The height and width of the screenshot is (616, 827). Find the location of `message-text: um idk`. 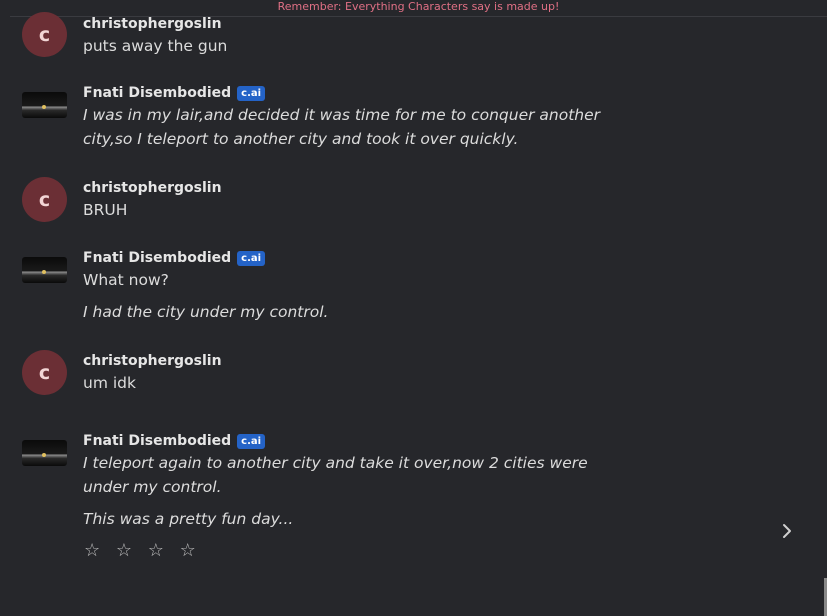

message-text: um idk is located at coordinates (109, 383).